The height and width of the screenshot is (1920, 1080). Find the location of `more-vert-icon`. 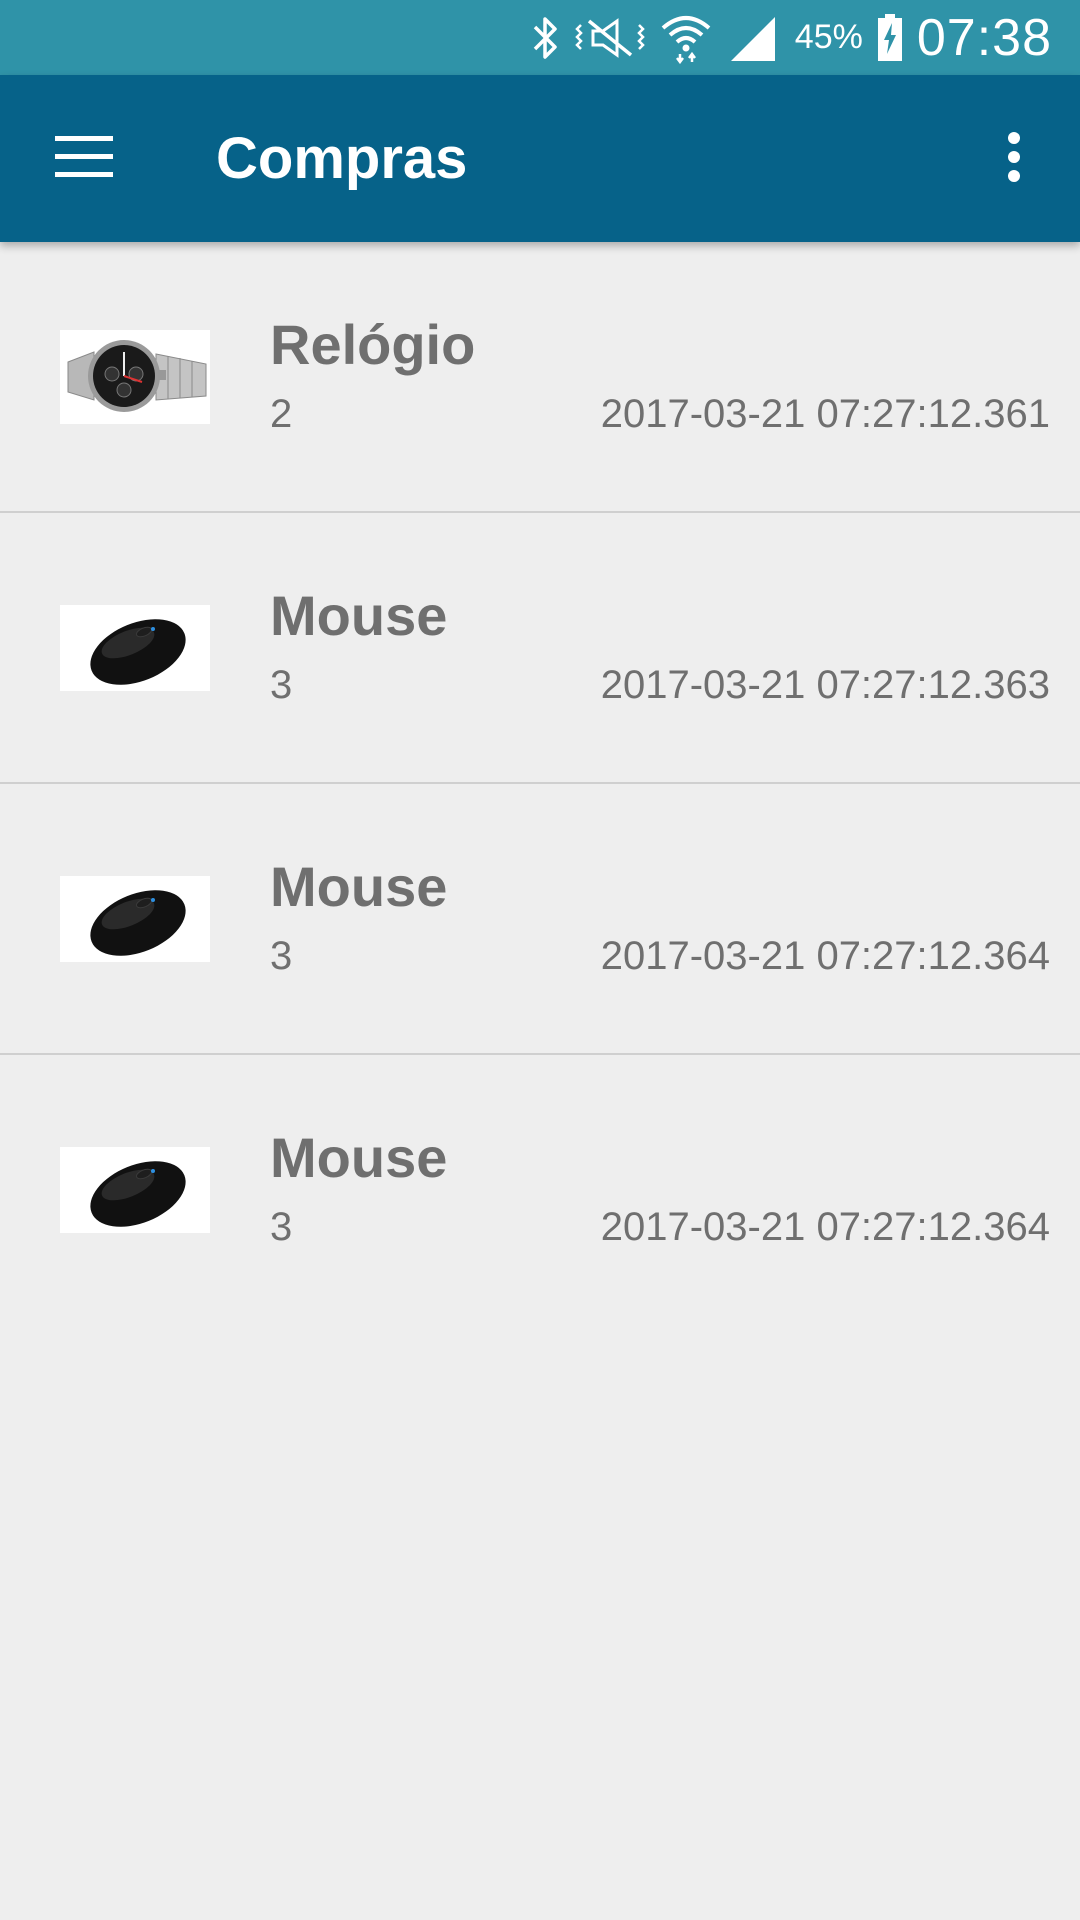

more-vert-icon is located at coordinates (1014, 159).